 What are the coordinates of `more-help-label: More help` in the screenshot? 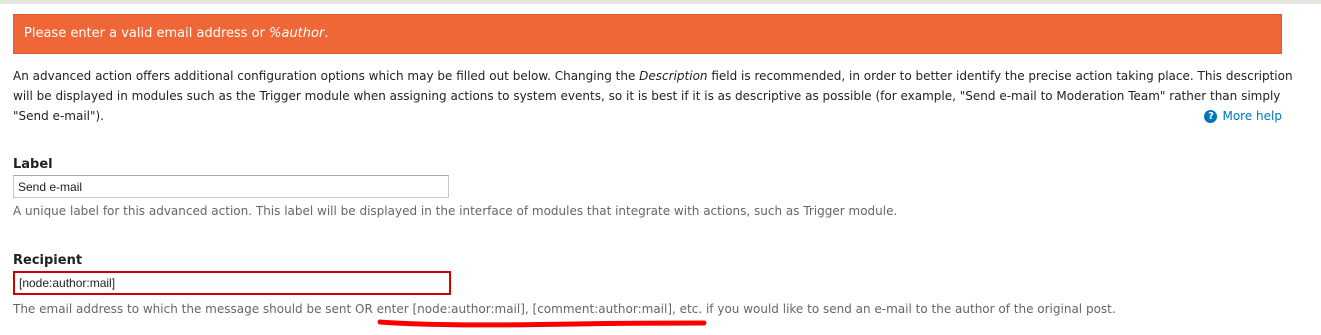 It's located at (1252, 116).